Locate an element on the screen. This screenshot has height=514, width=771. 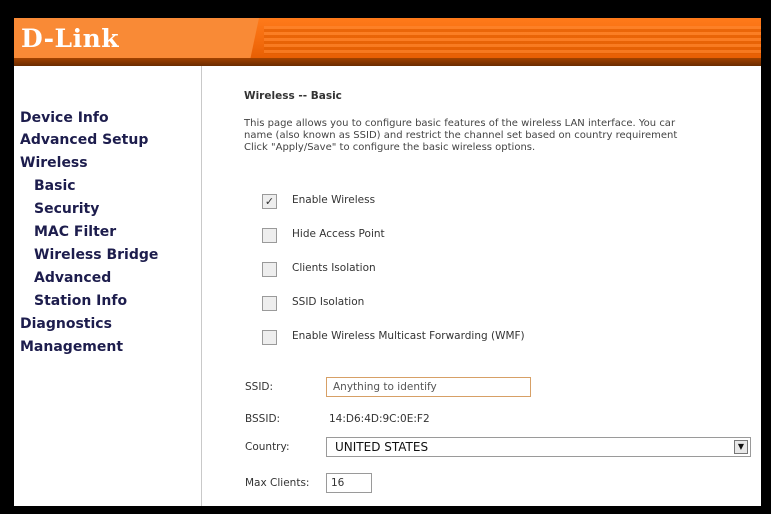
country-select: UNITED STATES ▼ is located at coordinates (538, 447).